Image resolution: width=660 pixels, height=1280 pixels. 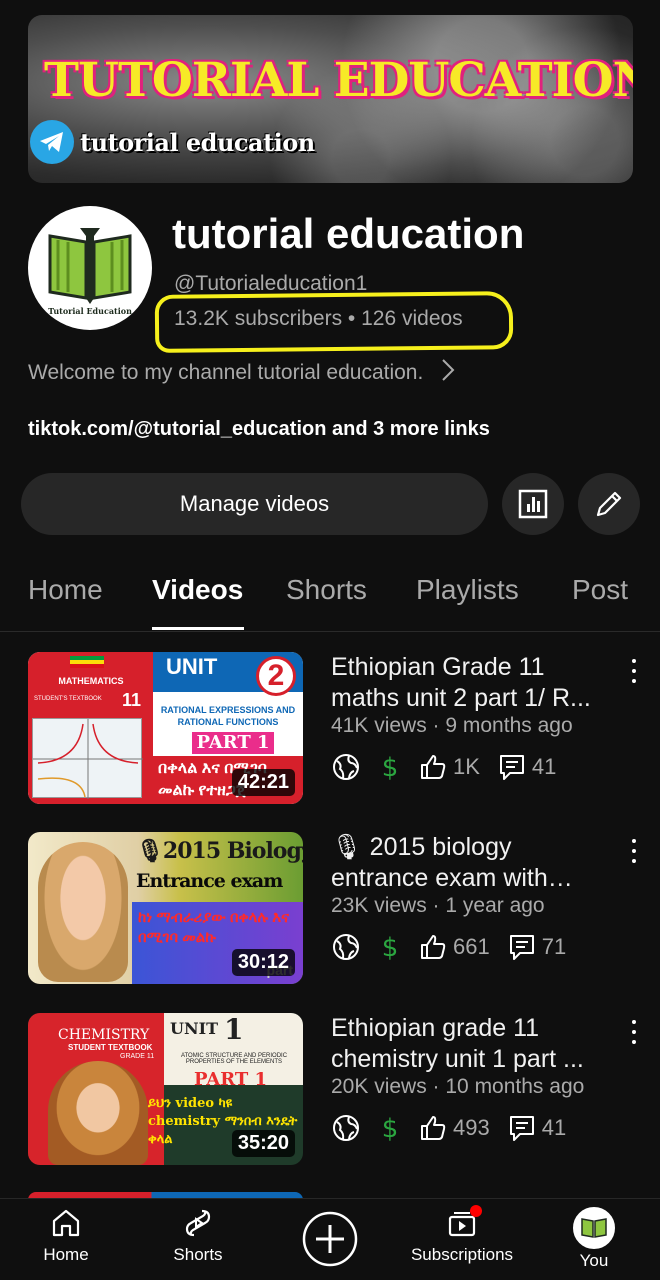 What do you see at coordinates (594, 1228) in the screenshot?
I see `avatar` at bounding box center [594, 1228].